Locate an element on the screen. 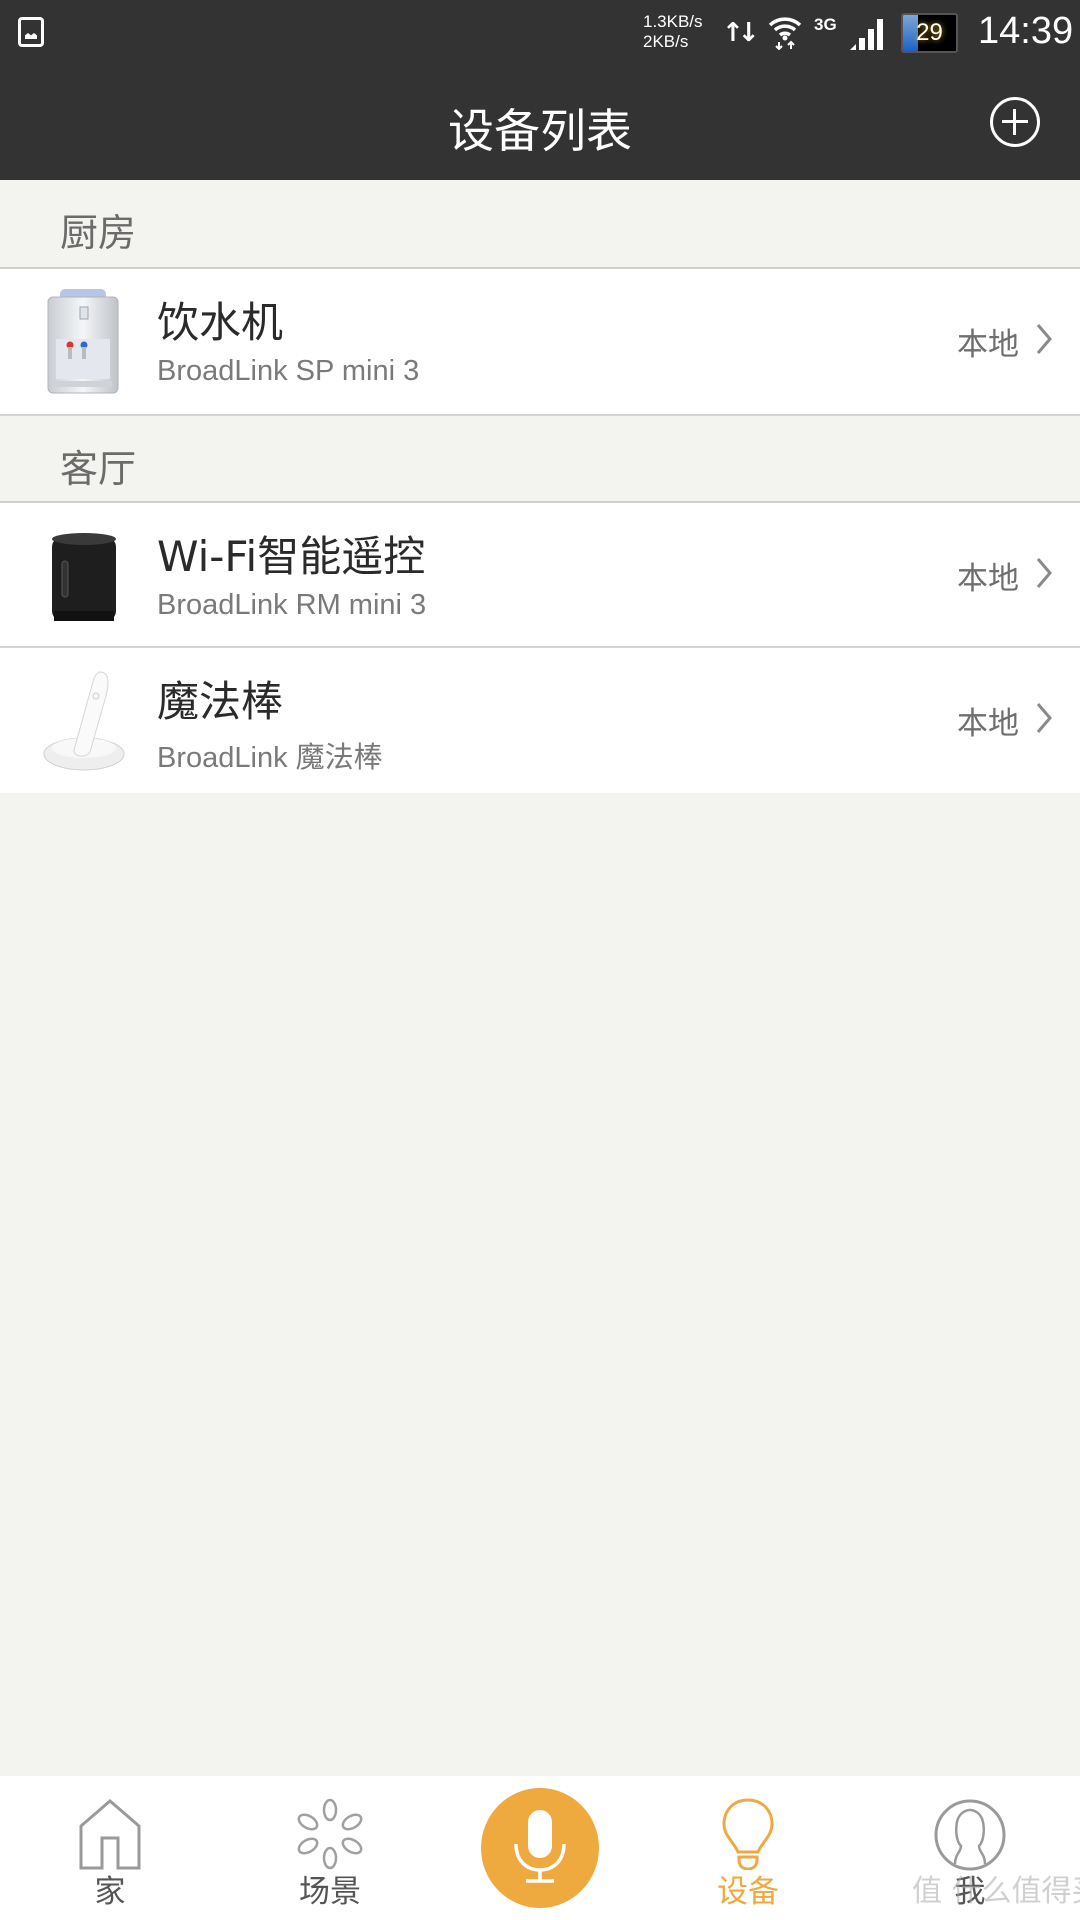 Image resolution: width=1080 pixels, height=1920 pixels. device-name: 饮水机 is located at coordinates (220, 322).